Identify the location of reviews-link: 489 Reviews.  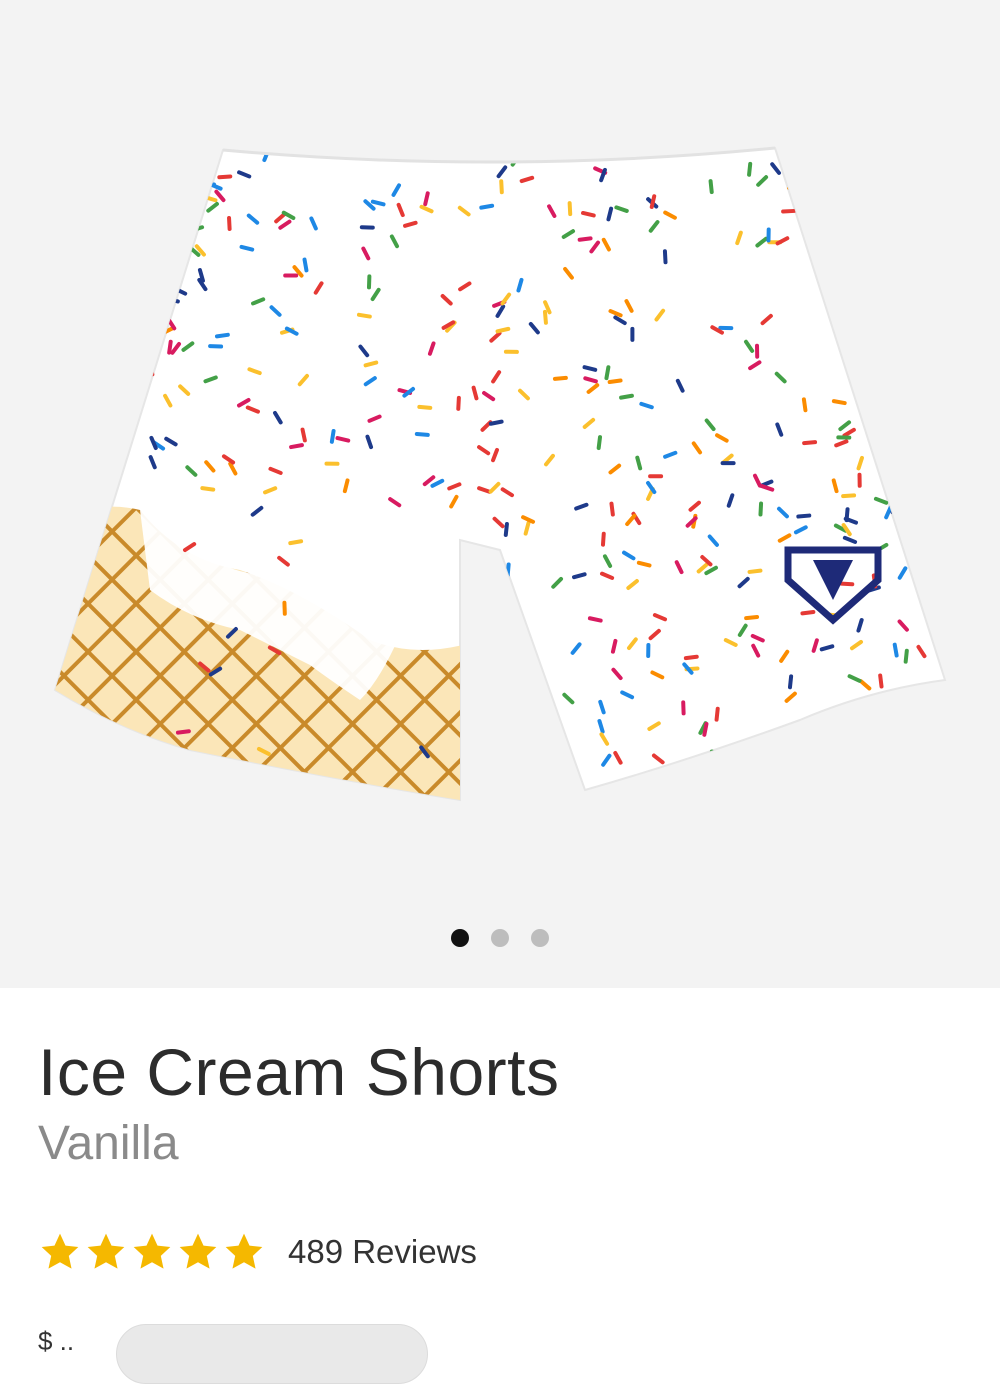
(382, 1252).